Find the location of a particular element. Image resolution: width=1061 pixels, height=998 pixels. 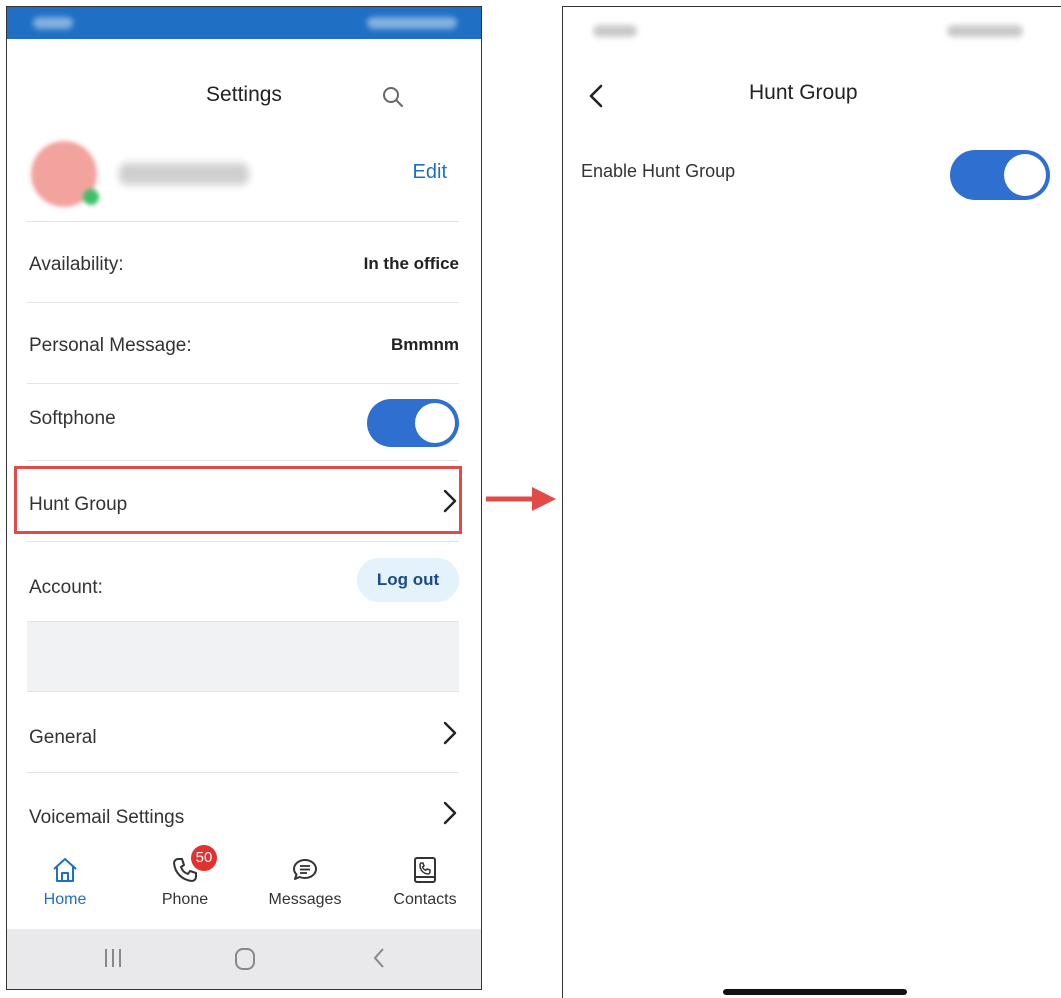

profile-card: Edit is located at coordinates (244, 178).